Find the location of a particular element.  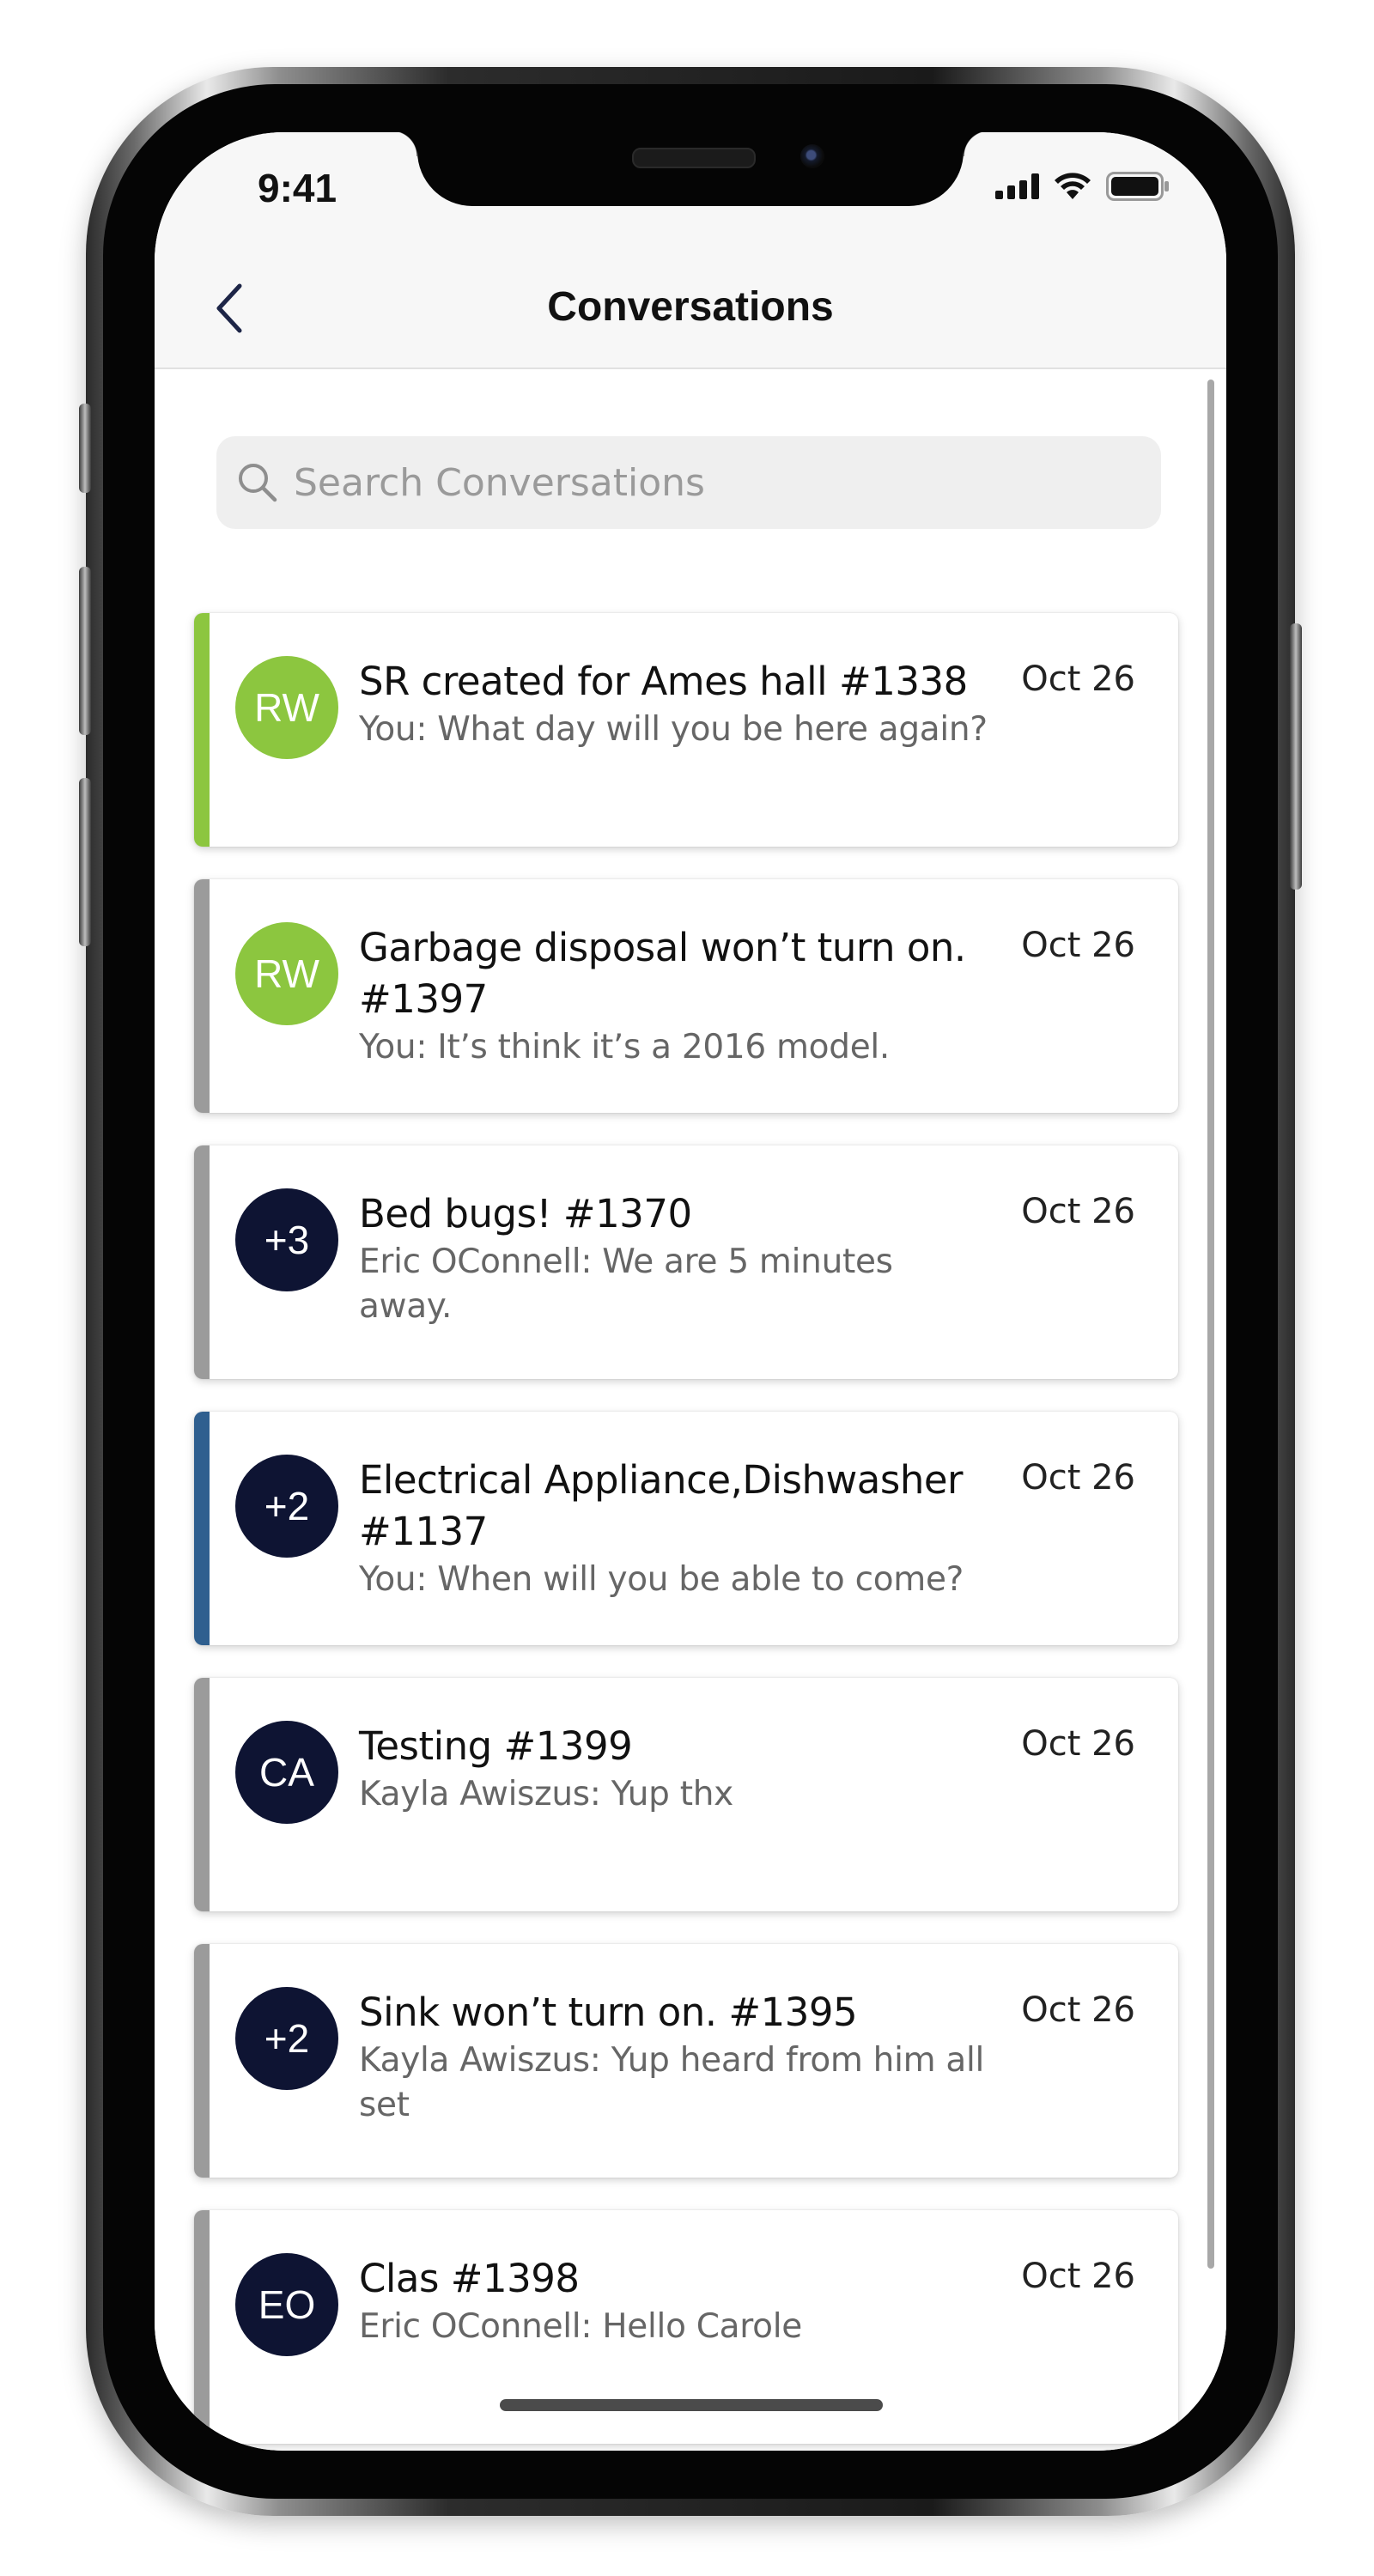

conversation-title: Bed bugs! #1370 is located at coordinates (525, 1213).